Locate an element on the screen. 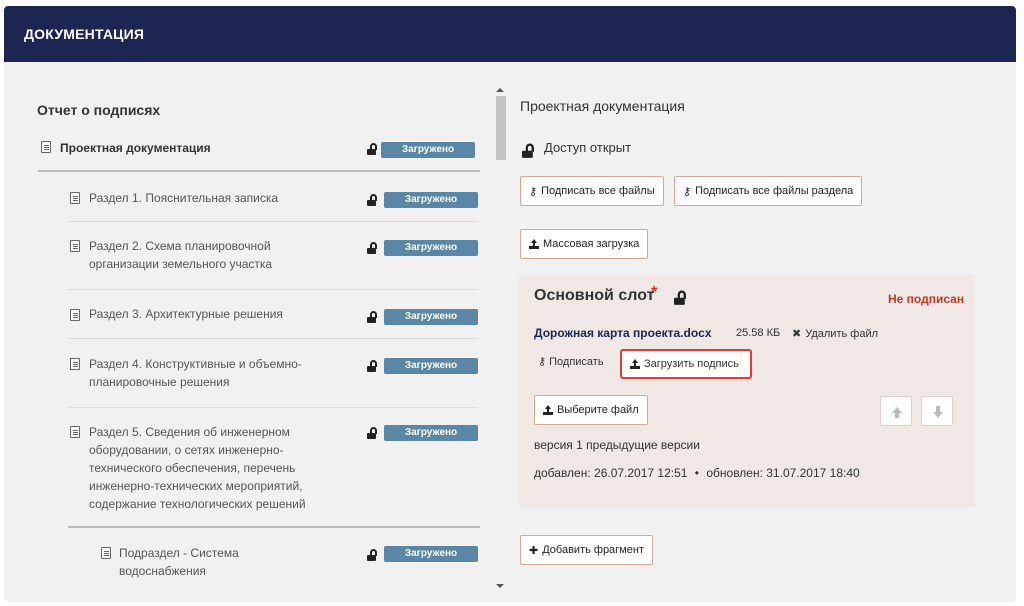  button-label: Выберите файл is located at coordinates (598, 410).